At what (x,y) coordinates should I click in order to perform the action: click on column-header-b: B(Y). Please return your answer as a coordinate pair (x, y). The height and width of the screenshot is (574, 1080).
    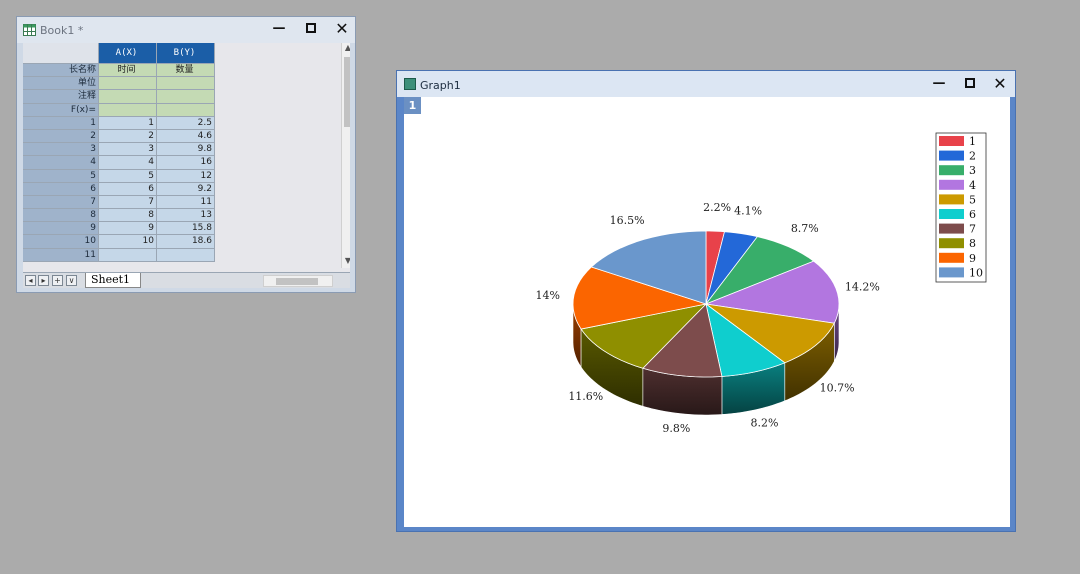
    Looking at the image, I should click on (186, 53).